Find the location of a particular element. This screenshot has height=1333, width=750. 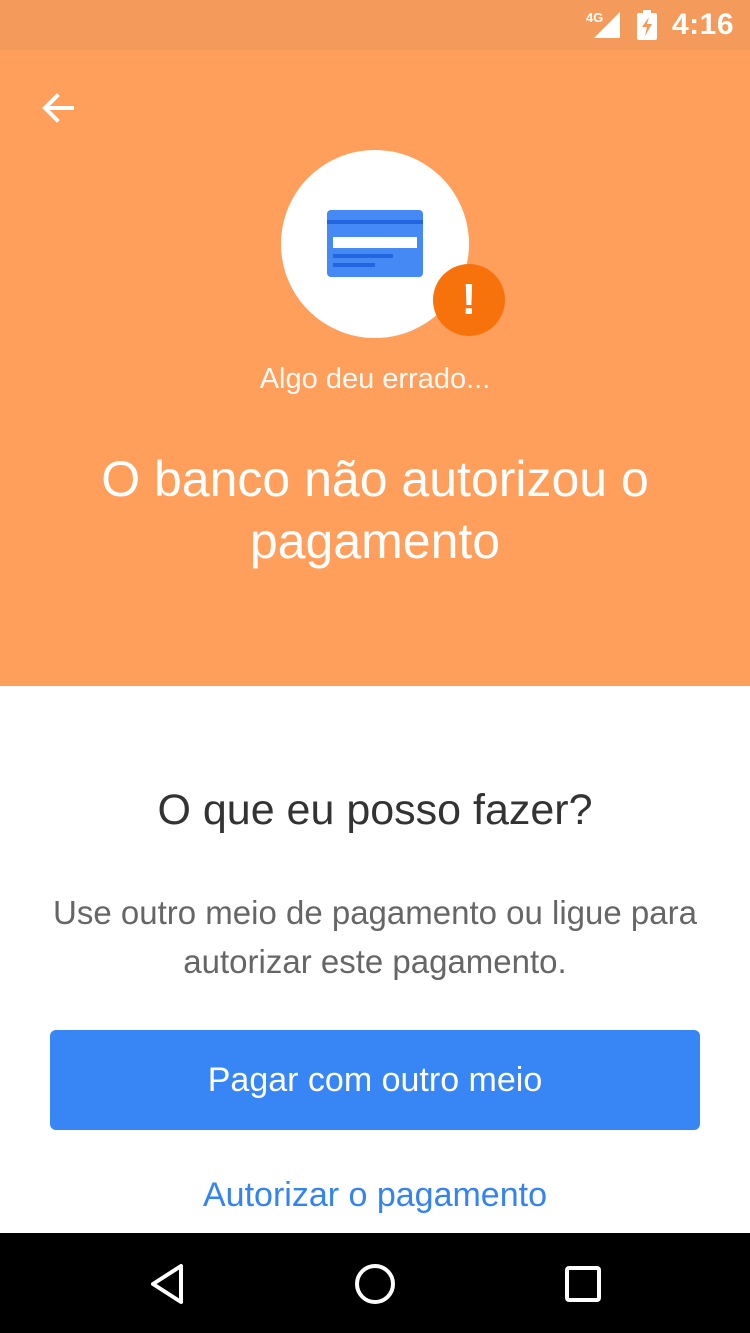

status-bar: 4G 4:16 is located at coordinates (375, 25).